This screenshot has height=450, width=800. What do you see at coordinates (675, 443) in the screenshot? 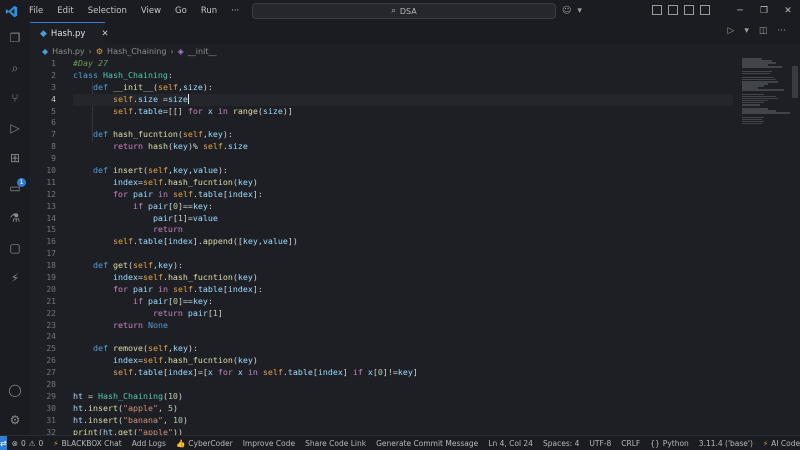
I see `language-label: Python` at bounding box center [675, 443].